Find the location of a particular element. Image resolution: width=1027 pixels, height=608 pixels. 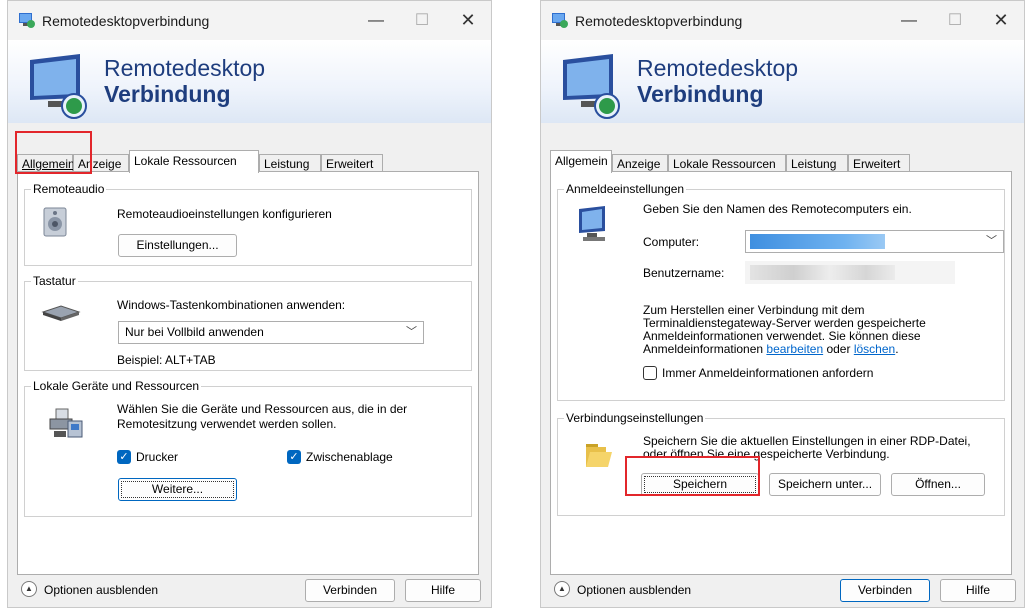

user-label: Benutzername: is located at coordinates (684, 273).